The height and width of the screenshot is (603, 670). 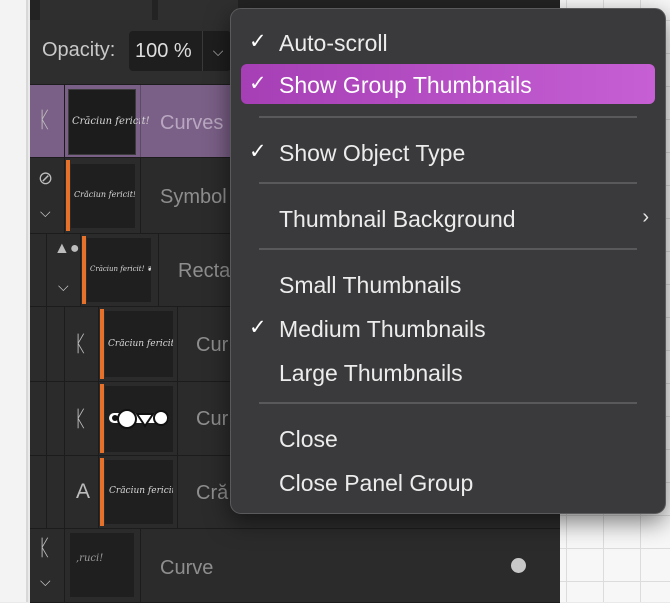 I want to click on layer-name: Curve, so click(x=187, y=568).